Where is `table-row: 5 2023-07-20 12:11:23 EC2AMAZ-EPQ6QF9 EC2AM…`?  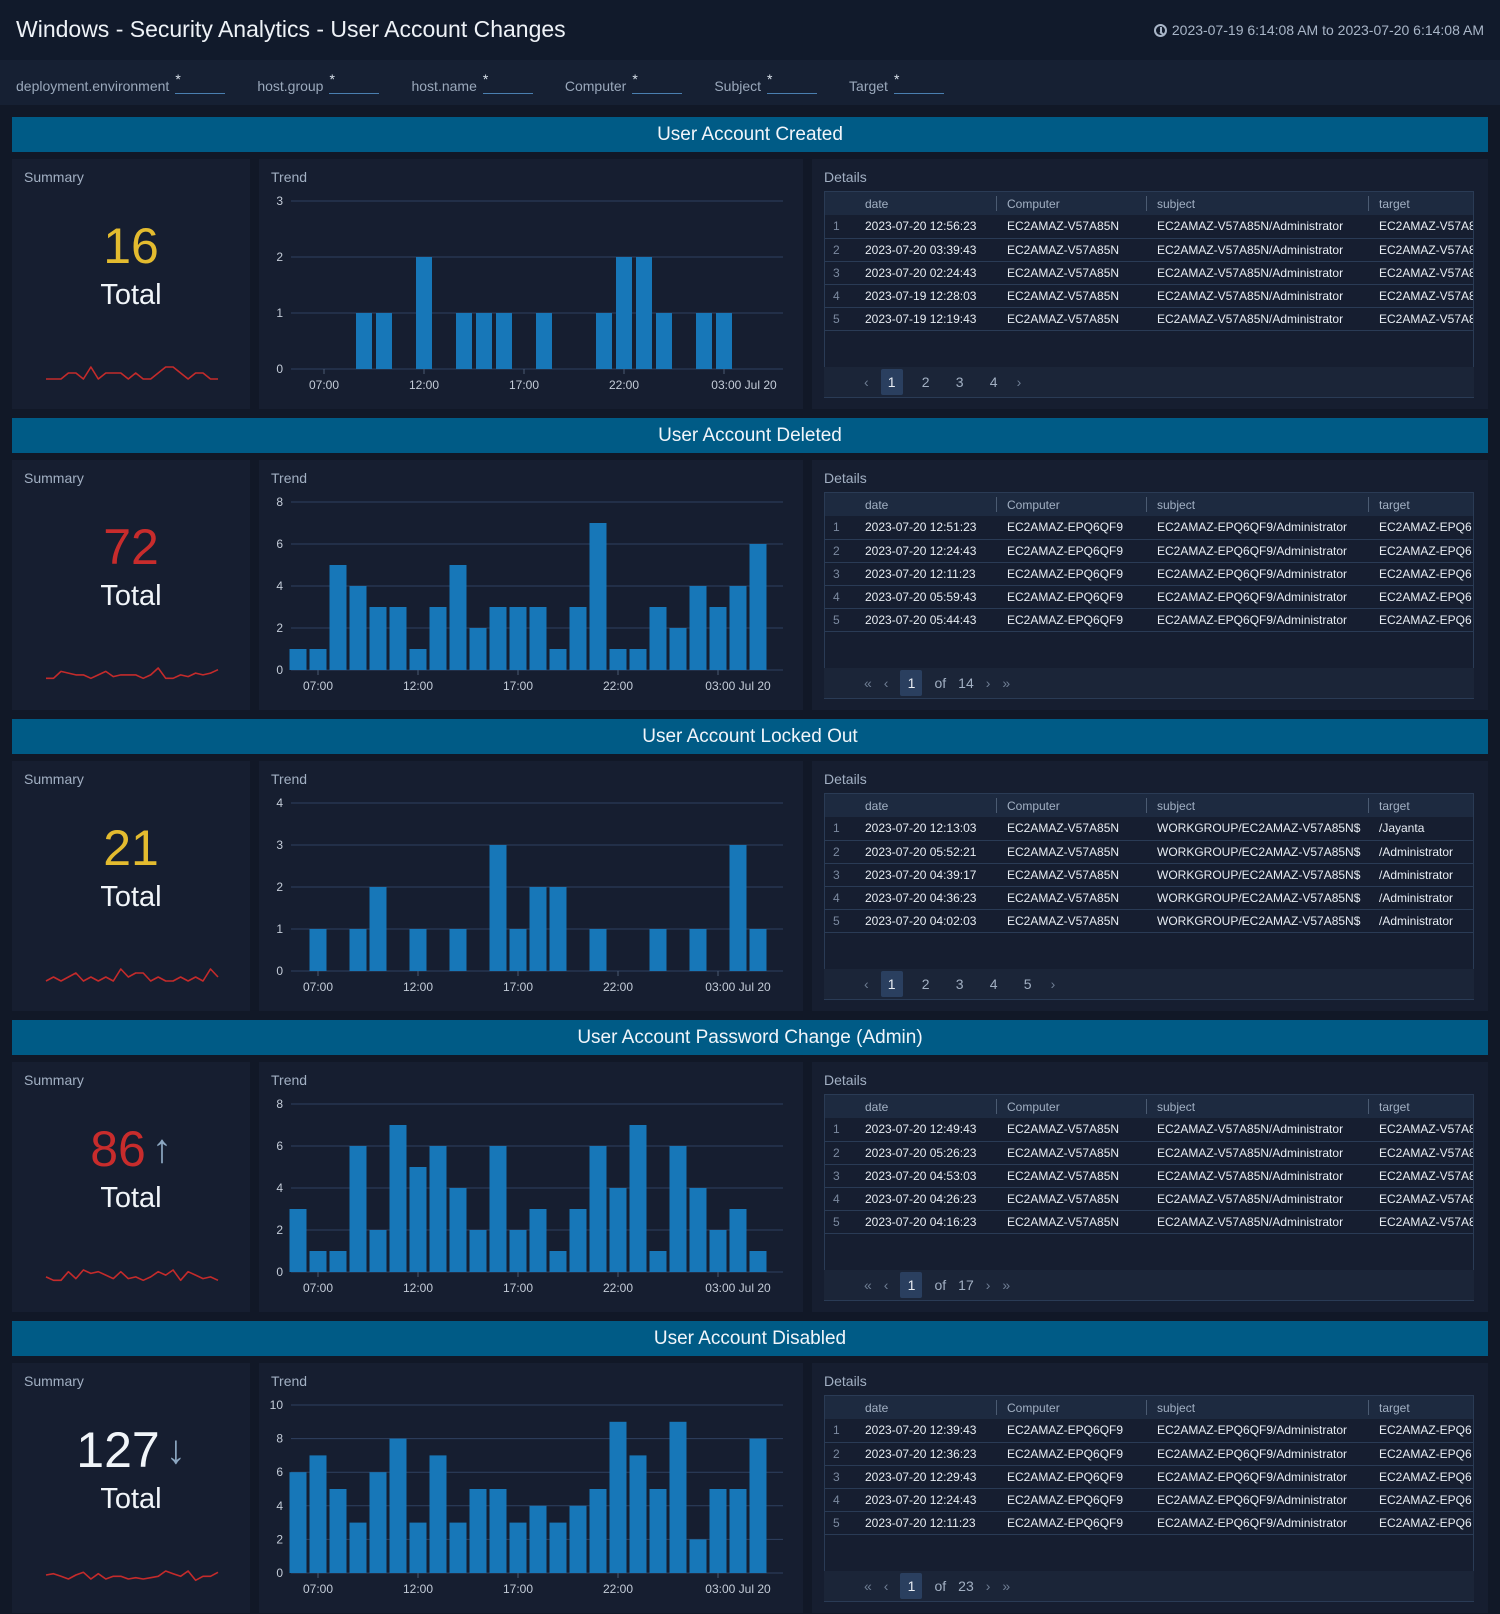
table-row: 5 2023-07-20 12:11:23 EC2AMAZ-EPQ6QF9 EC2AM… is located at coordinates (1149, 1523).